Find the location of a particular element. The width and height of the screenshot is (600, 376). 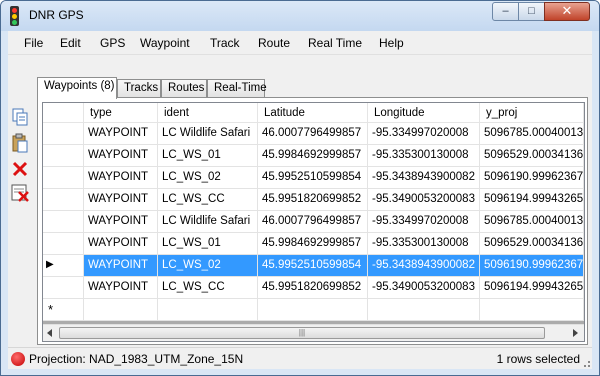

col-header-y-proj: y_proj is located at coordinates (532, 113).